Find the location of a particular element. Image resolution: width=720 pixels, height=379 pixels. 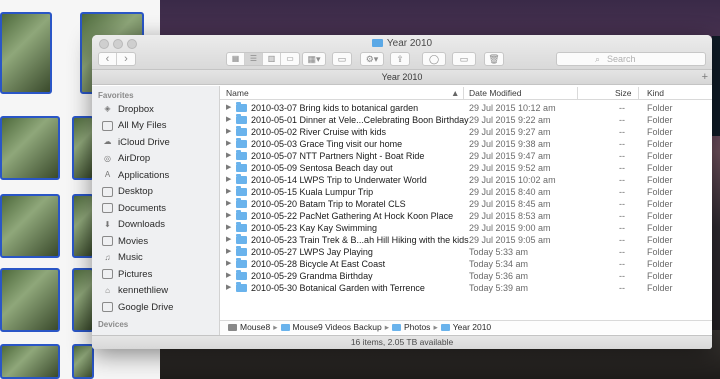

share-icon: ⇪ is located at coordinates (400, 59).